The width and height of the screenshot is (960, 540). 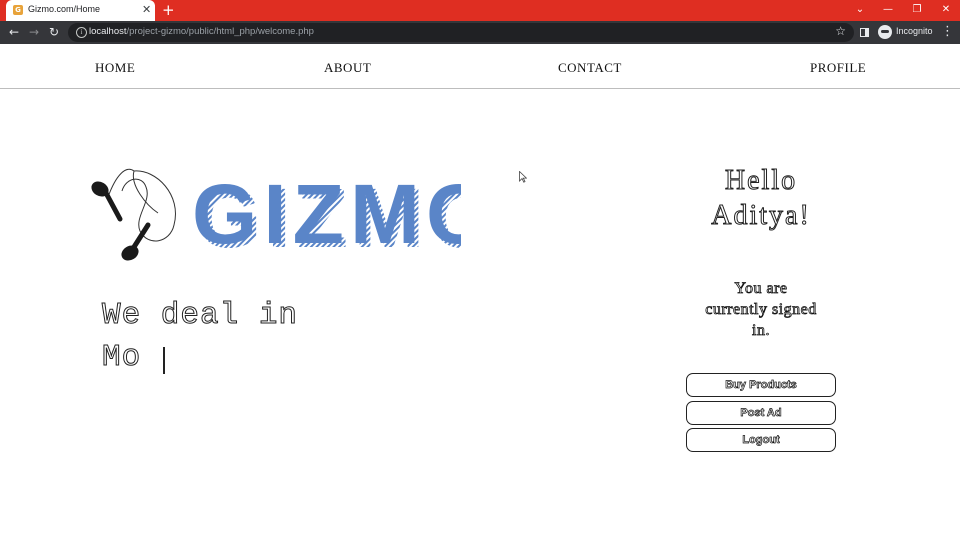 I want to click on browser-menu-icon: ⋮, so click(x=947, y=31).